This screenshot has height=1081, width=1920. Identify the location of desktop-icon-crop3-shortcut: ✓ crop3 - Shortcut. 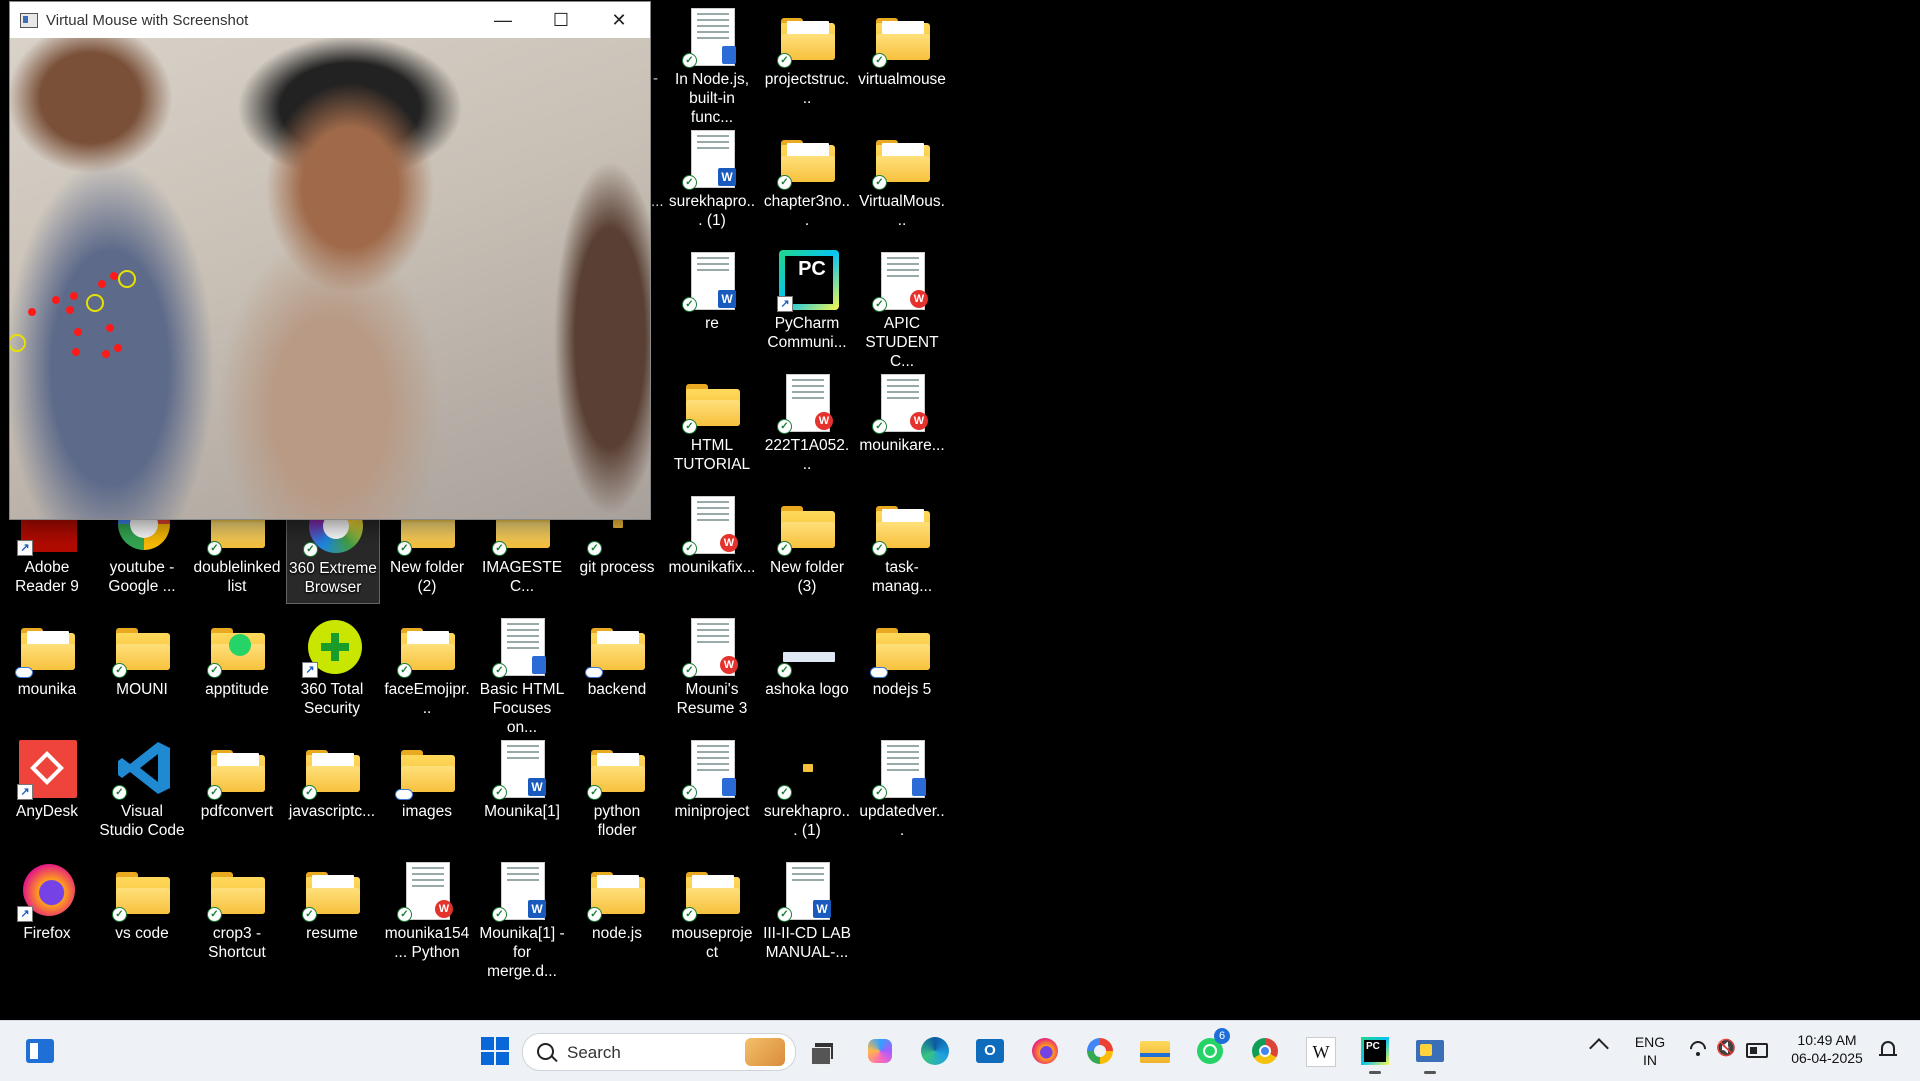
(237, 912).